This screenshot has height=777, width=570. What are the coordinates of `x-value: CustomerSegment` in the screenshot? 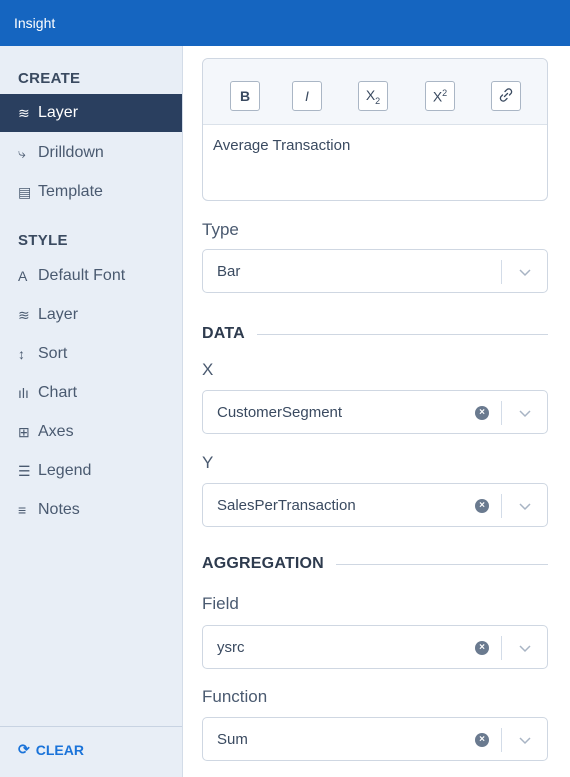 It's located at (280, 412).